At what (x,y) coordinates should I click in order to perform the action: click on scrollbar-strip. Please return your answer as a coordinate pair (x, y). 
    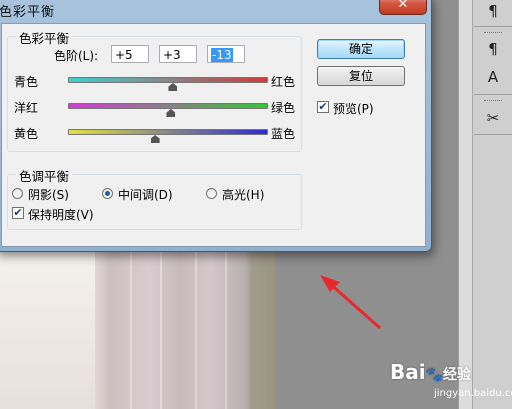
    Looking at the image, I should click on (465, 204).